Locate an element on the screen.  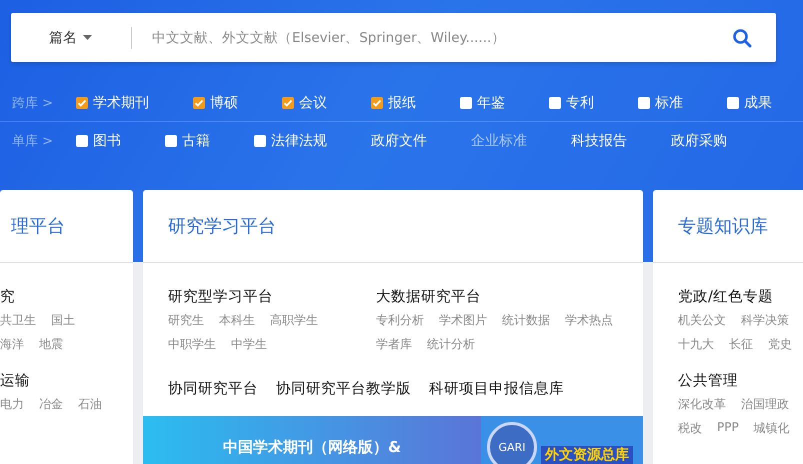
database-link: 政府采购 is located at coordinates (699, 141).